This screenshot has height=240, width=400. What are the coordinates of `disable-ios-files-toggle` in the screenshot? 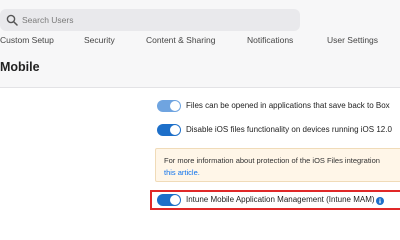 It's located at (169, 130).